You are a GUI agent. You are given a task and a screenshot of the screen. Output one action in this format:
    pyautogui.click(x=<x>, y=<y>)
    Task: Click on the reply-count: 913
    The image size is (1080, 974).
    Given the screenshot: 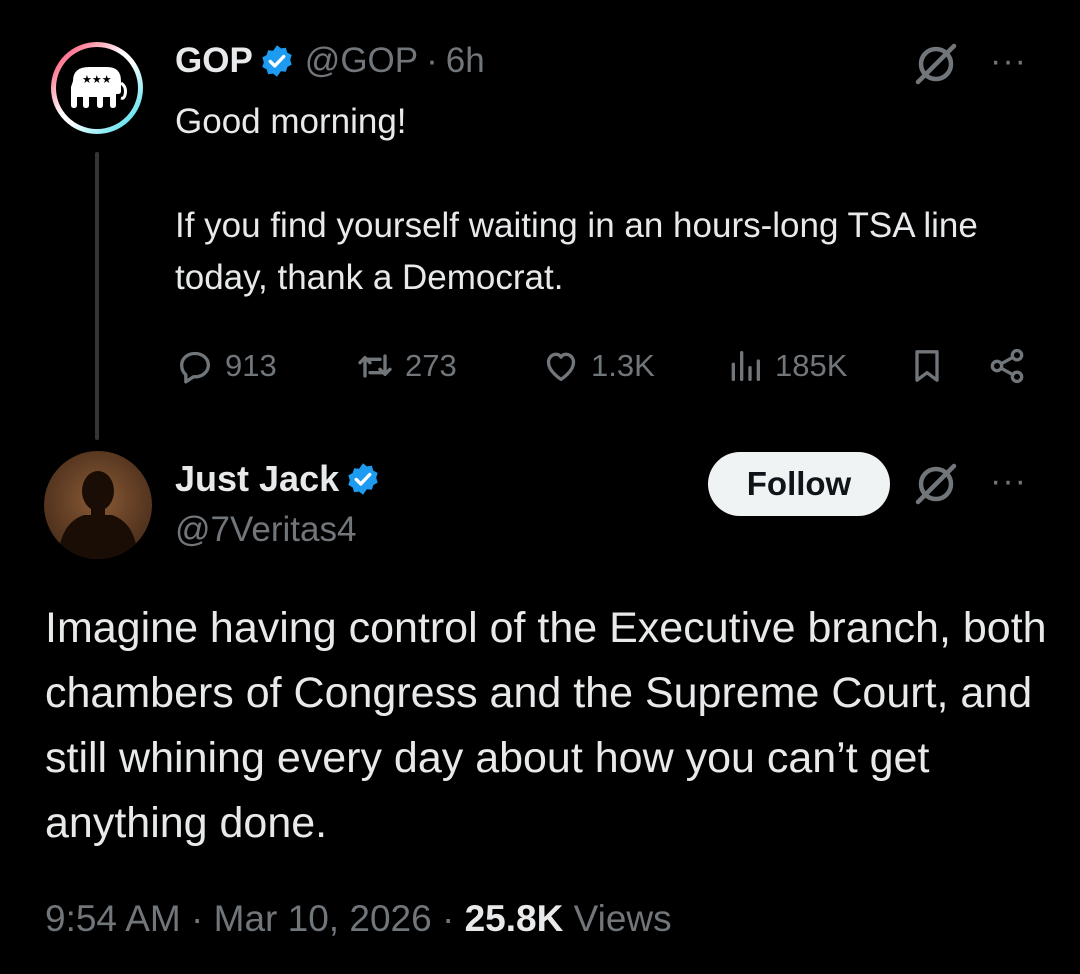 What is the action you would take?
    pyautogui.click(x=251, y=365)
    